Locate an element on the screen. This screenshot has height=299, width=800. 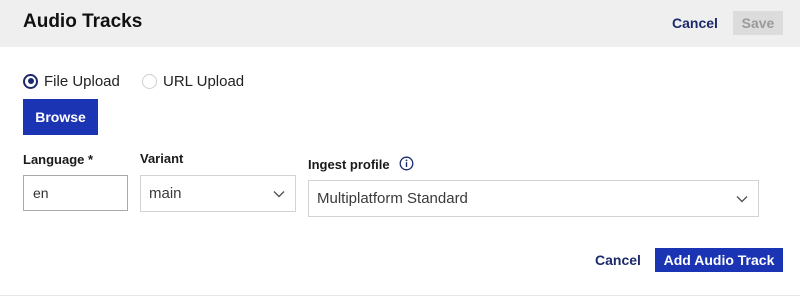
radio-url-upload-label: URL Upload is located at coordinates (204, 81).